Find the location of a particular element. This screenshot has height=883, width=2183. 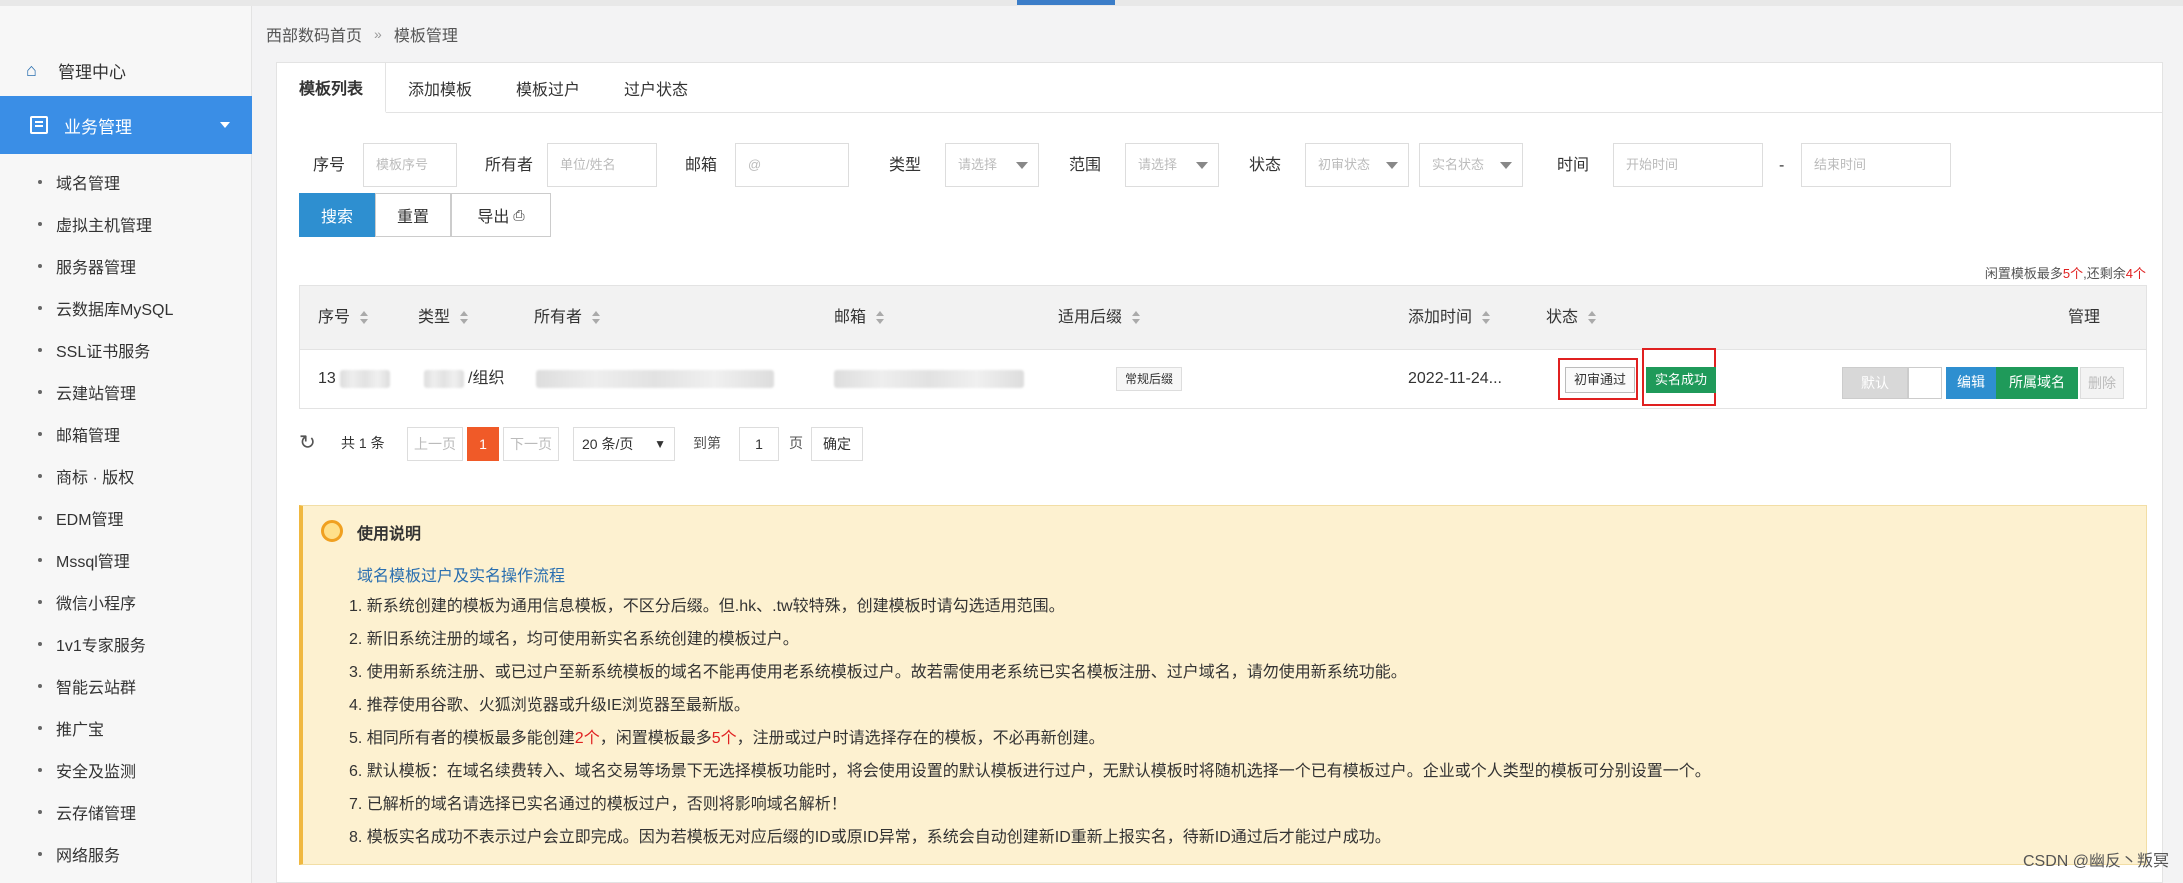

breadcrumb-home: 西部数码首页 is located at coordinates (314, 34).